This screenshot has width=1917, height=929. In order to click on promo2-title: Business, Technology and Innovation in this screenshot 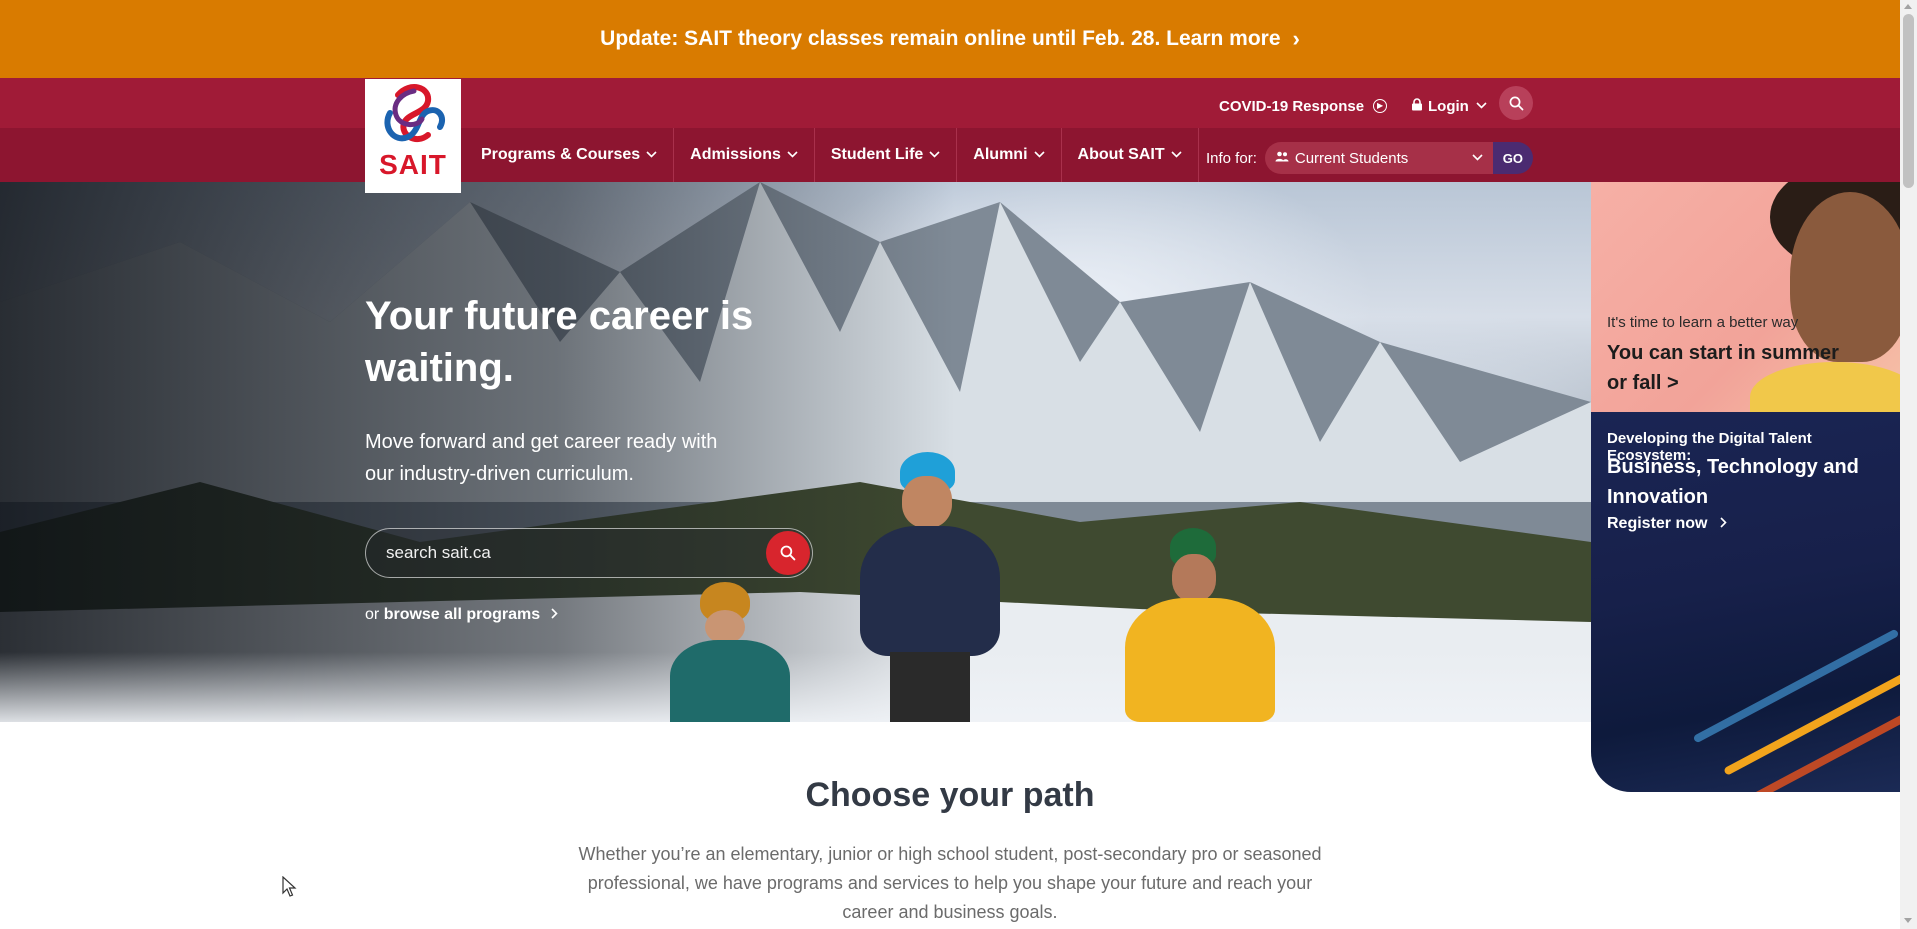, I will do `click(1733, 482)`.